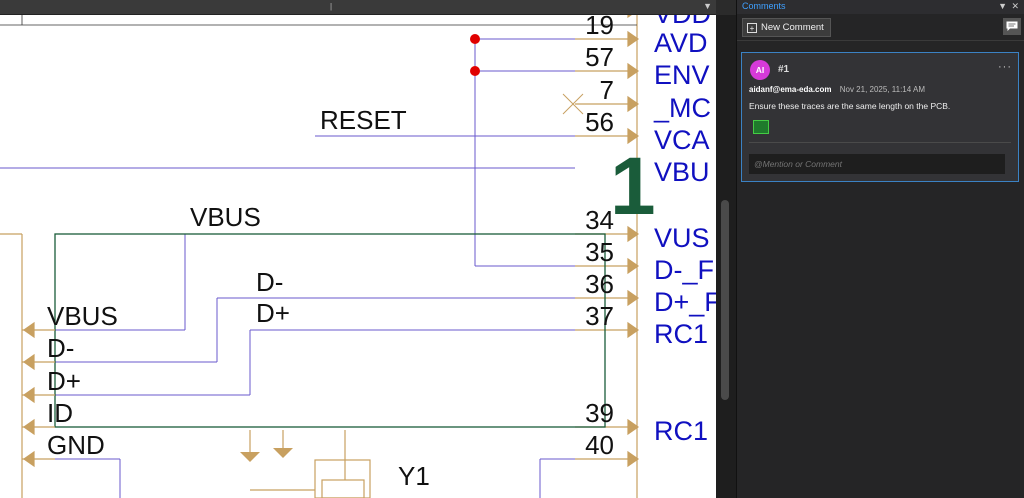 The height and width of the screenshot is (498, 1024). I want to click on pin-icon: ✕, so click(1015, 6).